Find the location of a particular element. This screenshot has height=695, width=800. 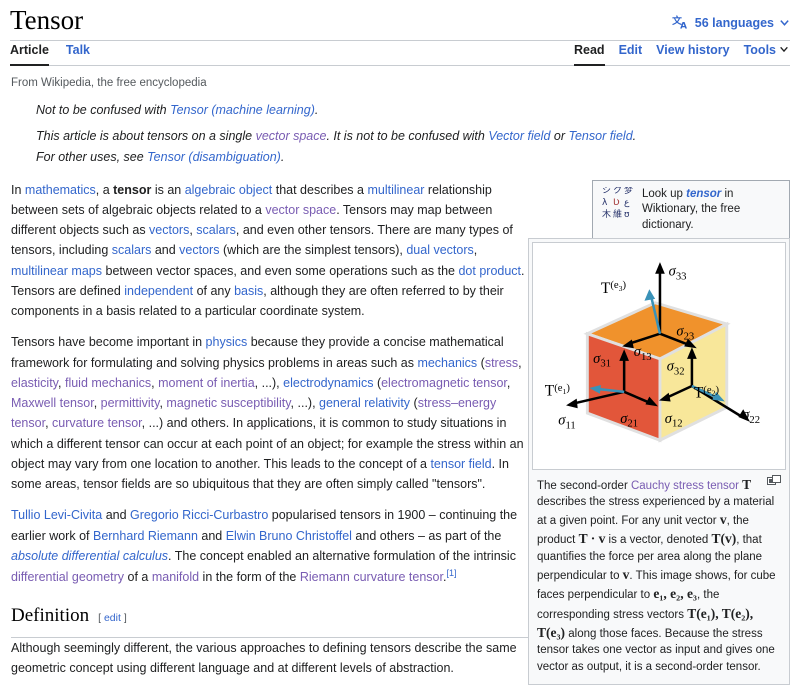

language-selector-button: 文 A 56 languages is located at coordinates (731, 26).